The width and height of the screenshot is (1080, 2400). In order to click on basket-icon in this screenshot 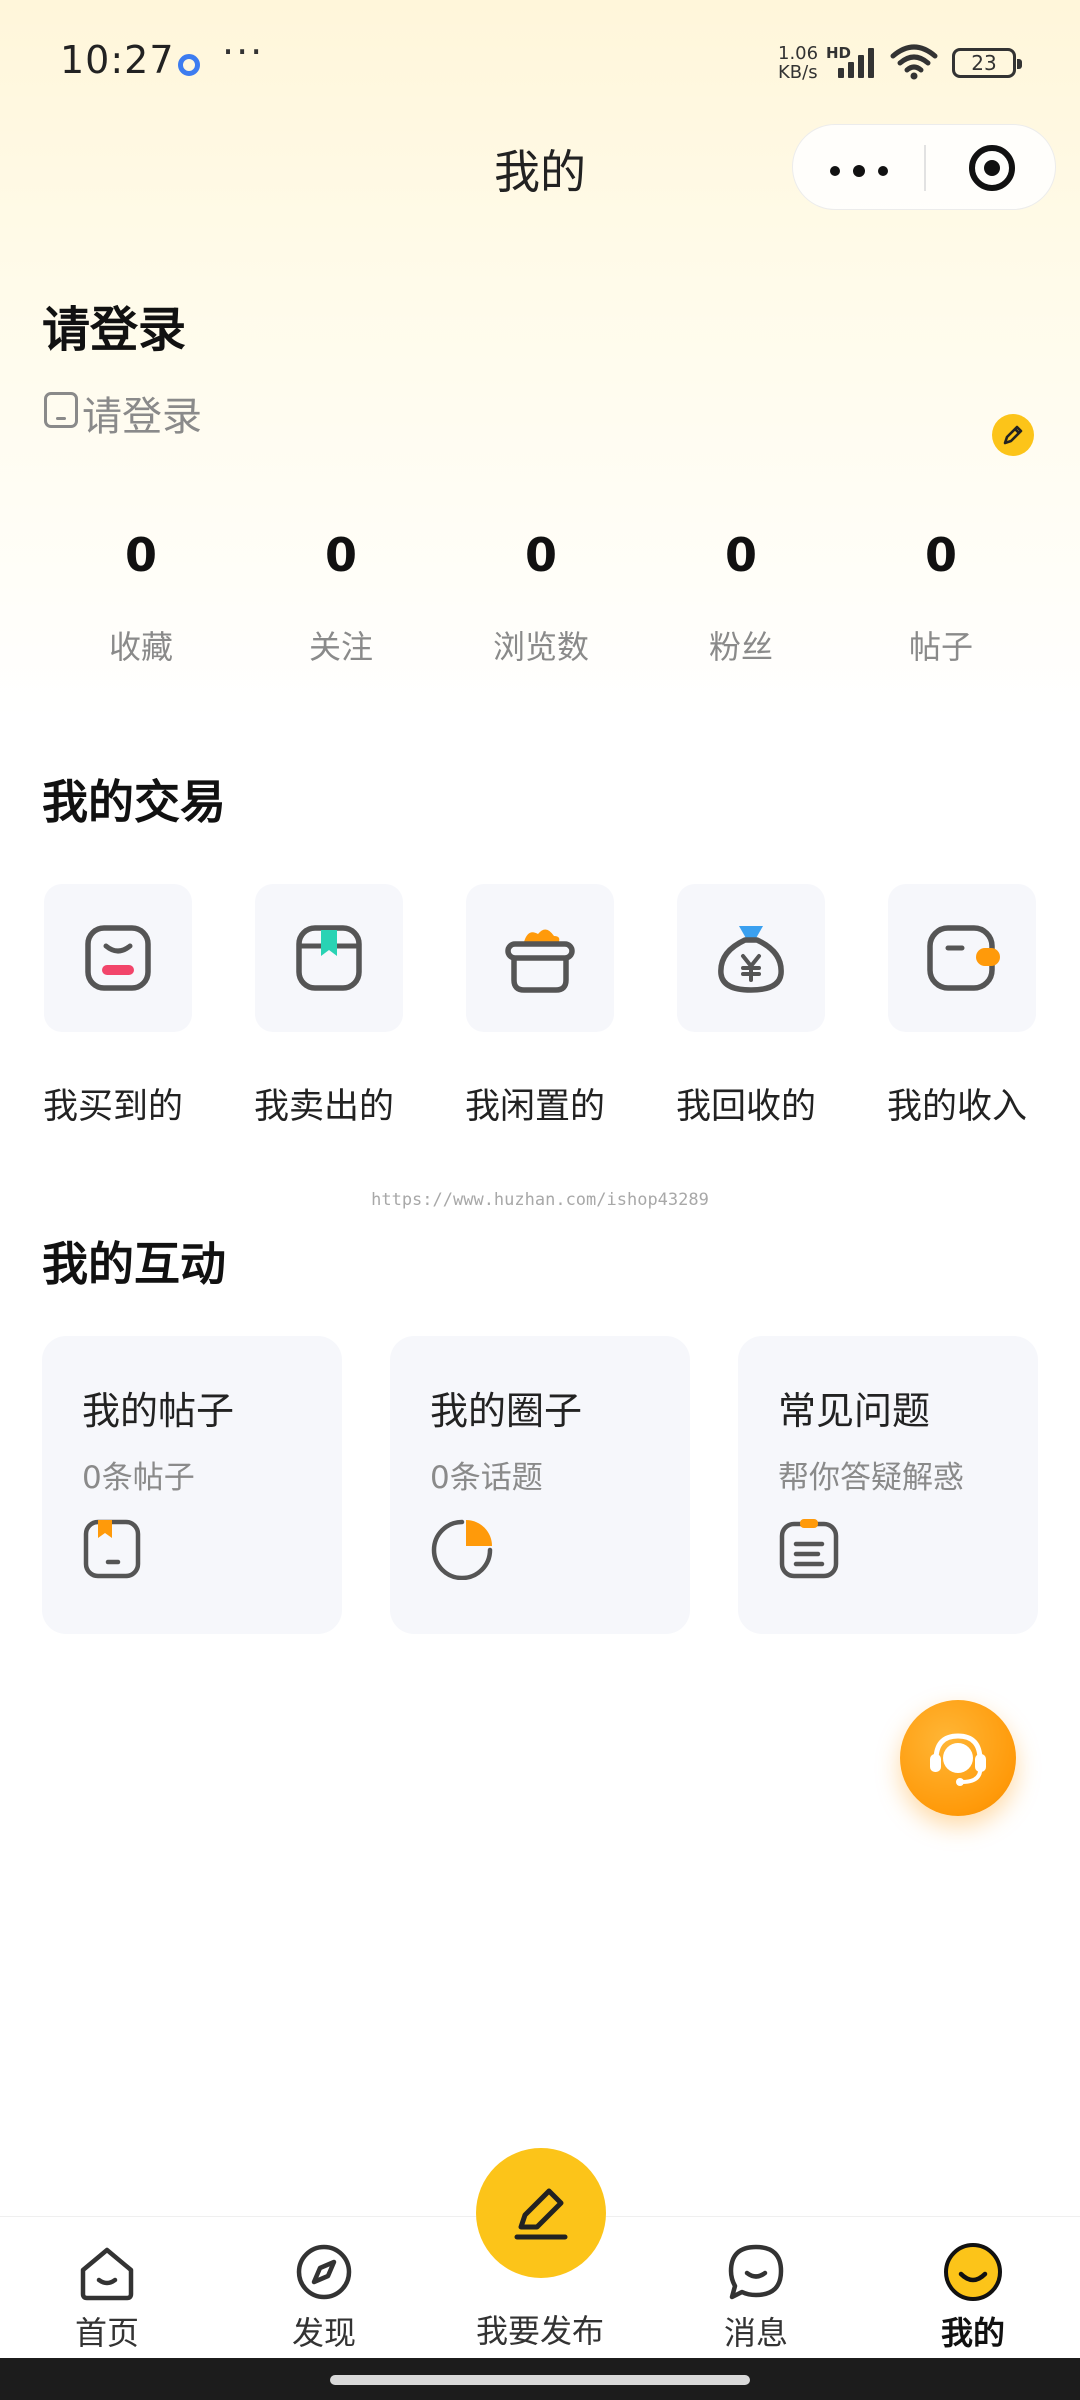, I will do `click(540, 961)`.